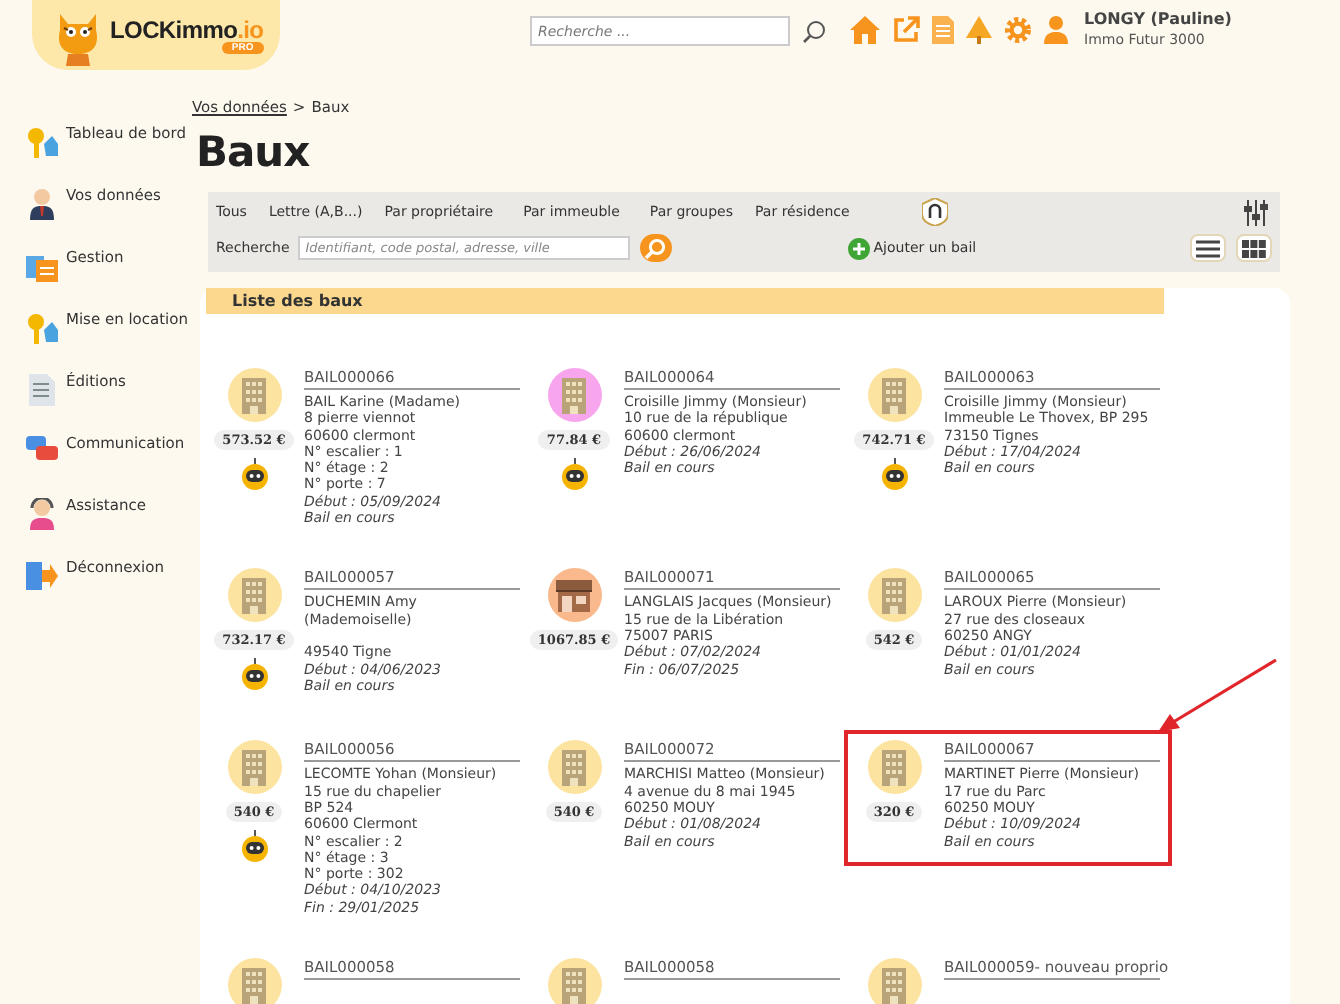  What do you see at coordinates (1018, 30) in the screenshot?
I see `settings-icon` at bounding box center [1018, 30].